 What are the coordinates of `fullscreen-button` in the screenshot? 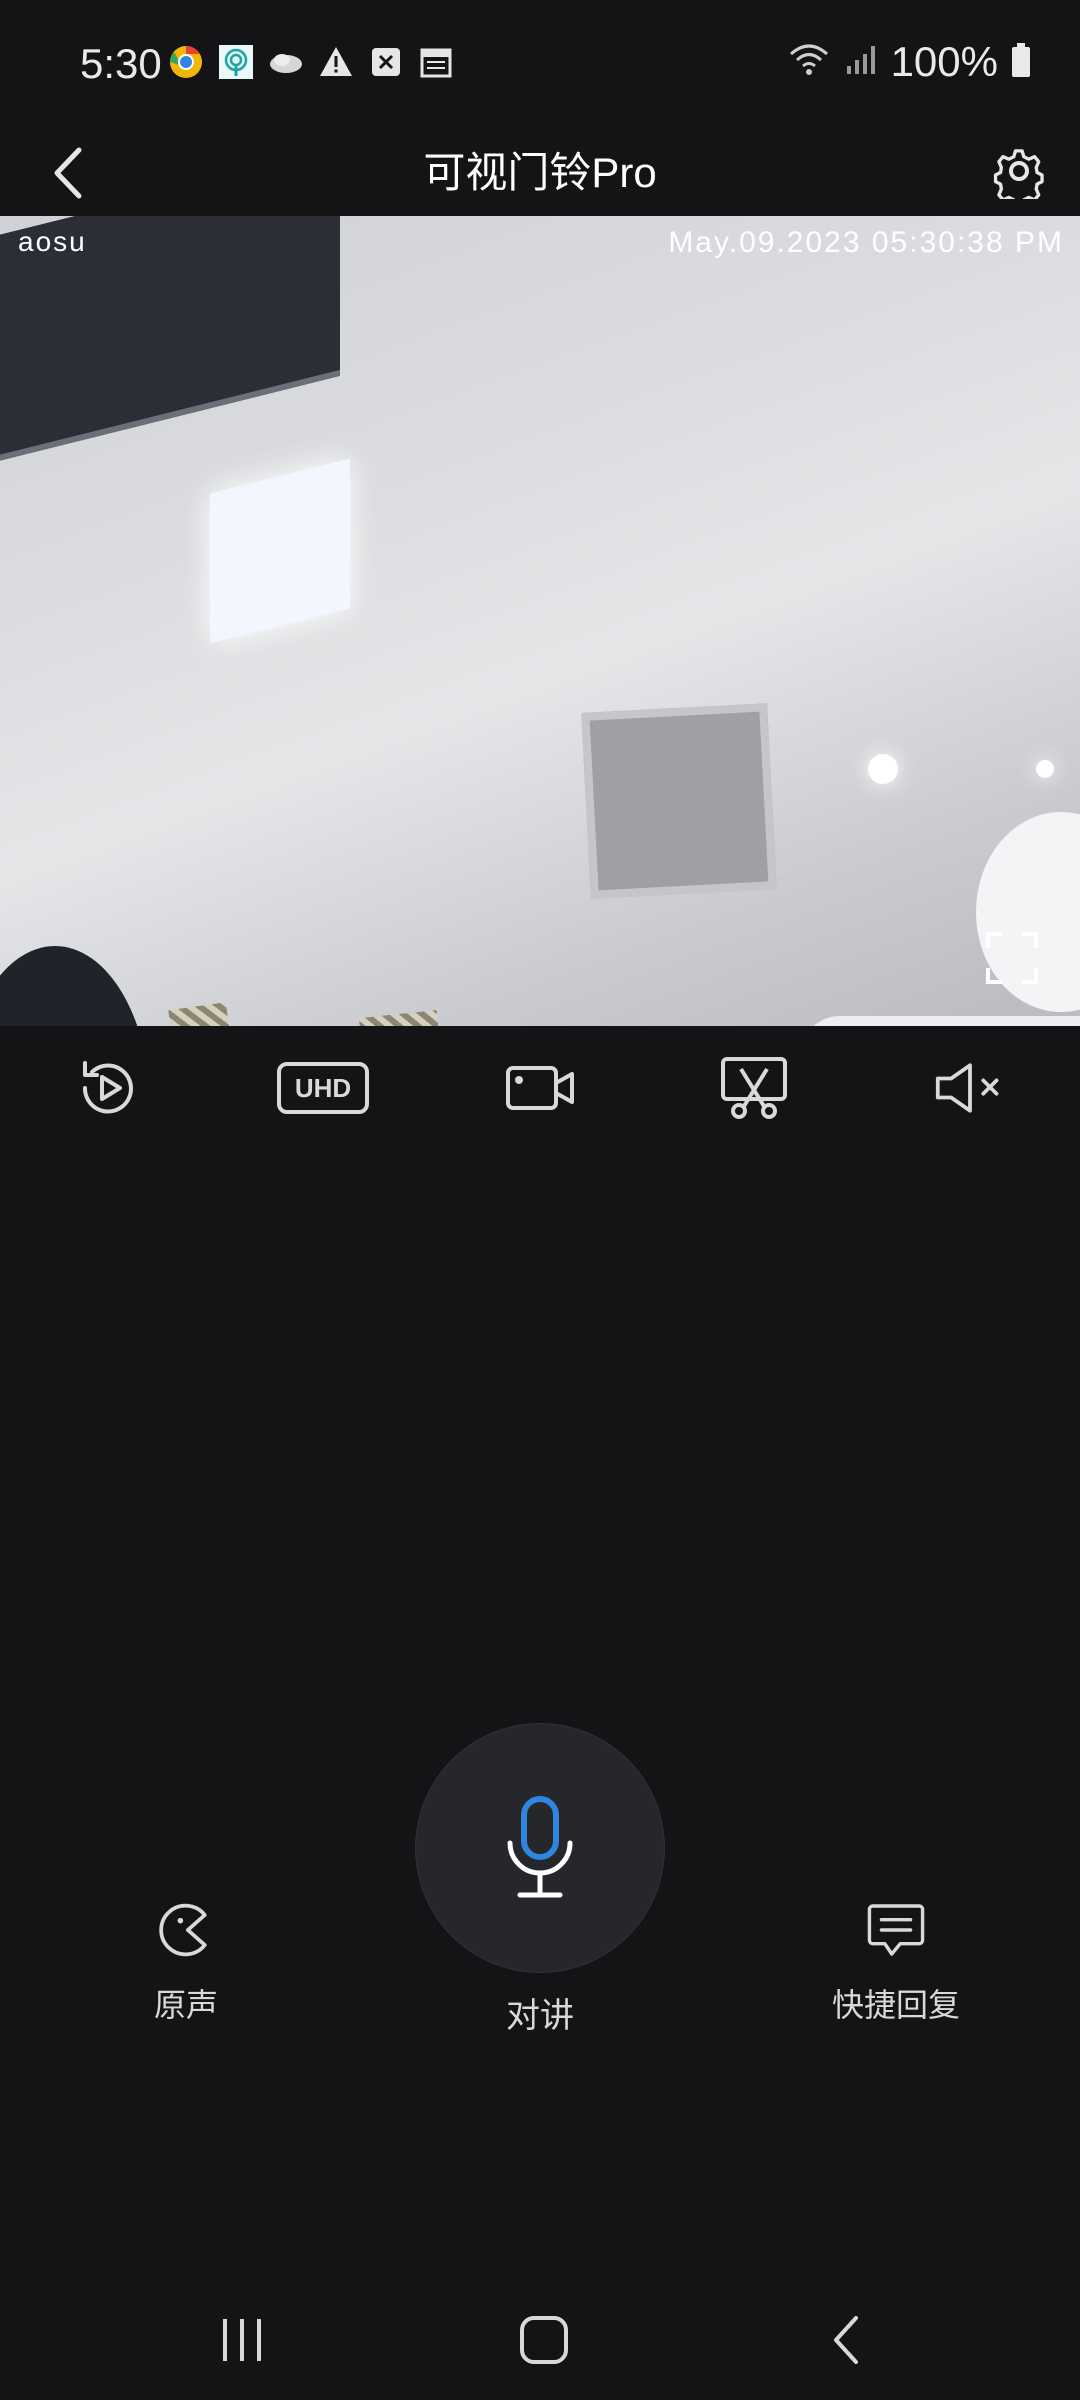 It's located at (1012, 958).